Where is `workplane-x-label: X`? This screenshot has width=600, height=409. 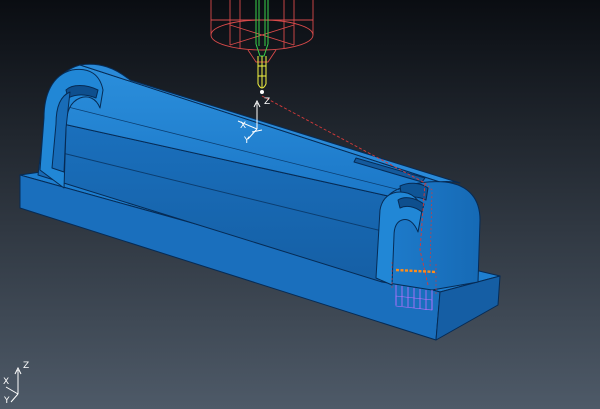
workplane-x-label: X is located at coordinates (243, 126).